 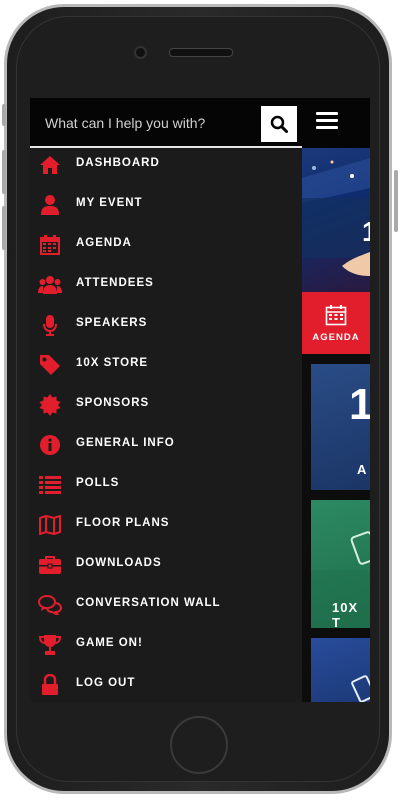 What do you see at coordinates (112, 363) in the screenshot?
I see `nav-label-10x-store: 10X STORE` at bounding box center [112, 363].